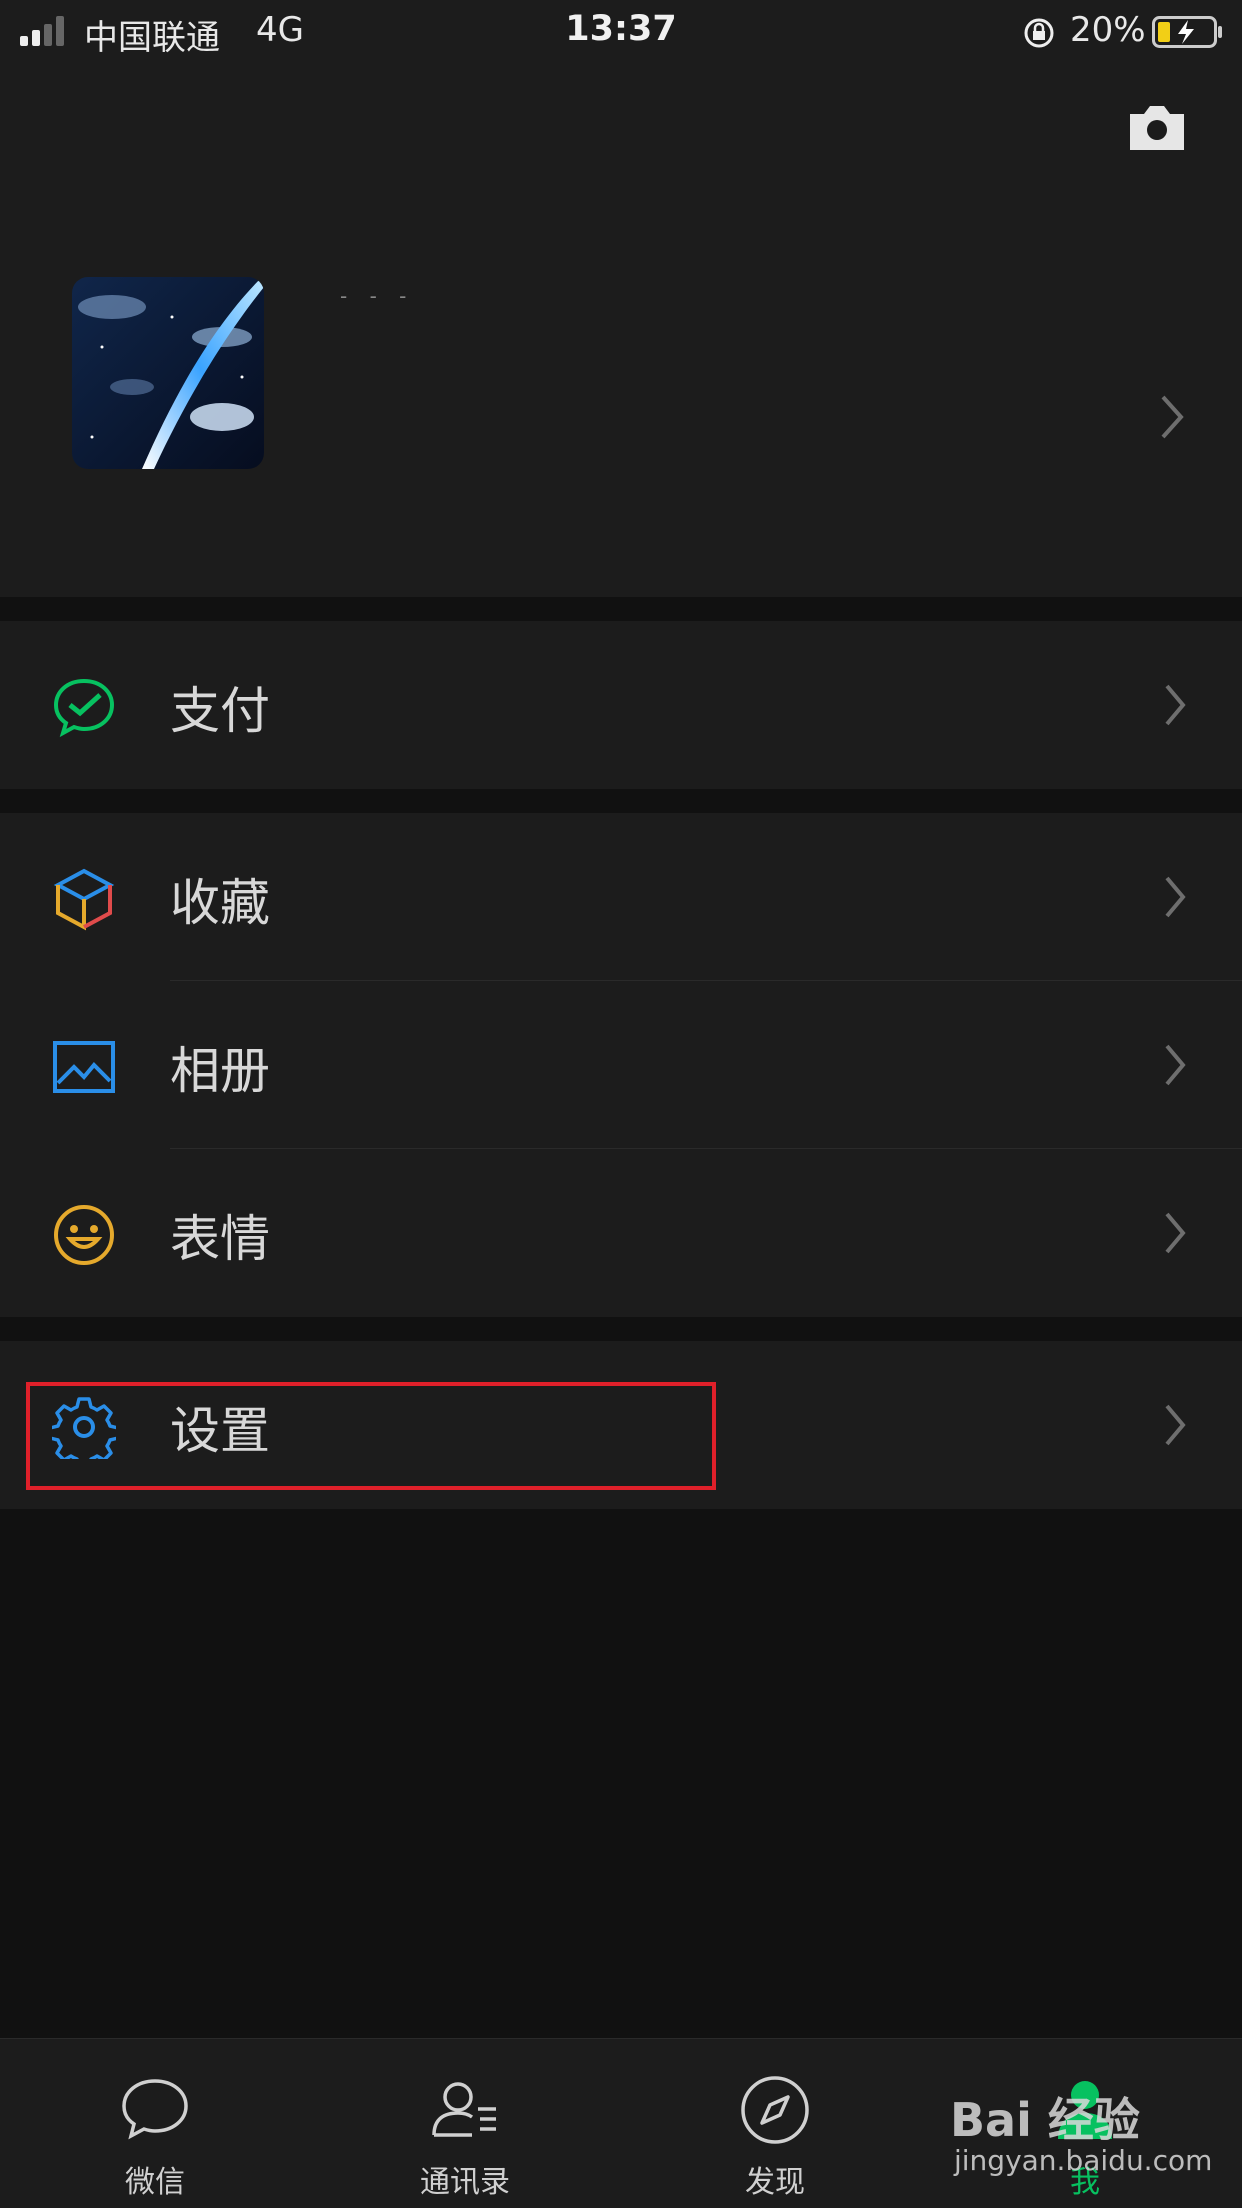 This screenshot has height=2208, width=1242. What do you see at coordinates (84, 708) in the screenshot?
I see `wechat-pay-icon` at bounding box center [84, 708].